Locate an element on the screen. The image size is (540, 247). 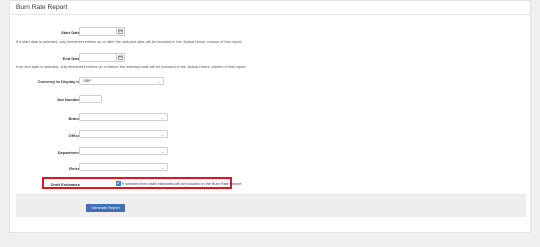
currency-label: Currency to Display in is located at coordinates (58, 81).